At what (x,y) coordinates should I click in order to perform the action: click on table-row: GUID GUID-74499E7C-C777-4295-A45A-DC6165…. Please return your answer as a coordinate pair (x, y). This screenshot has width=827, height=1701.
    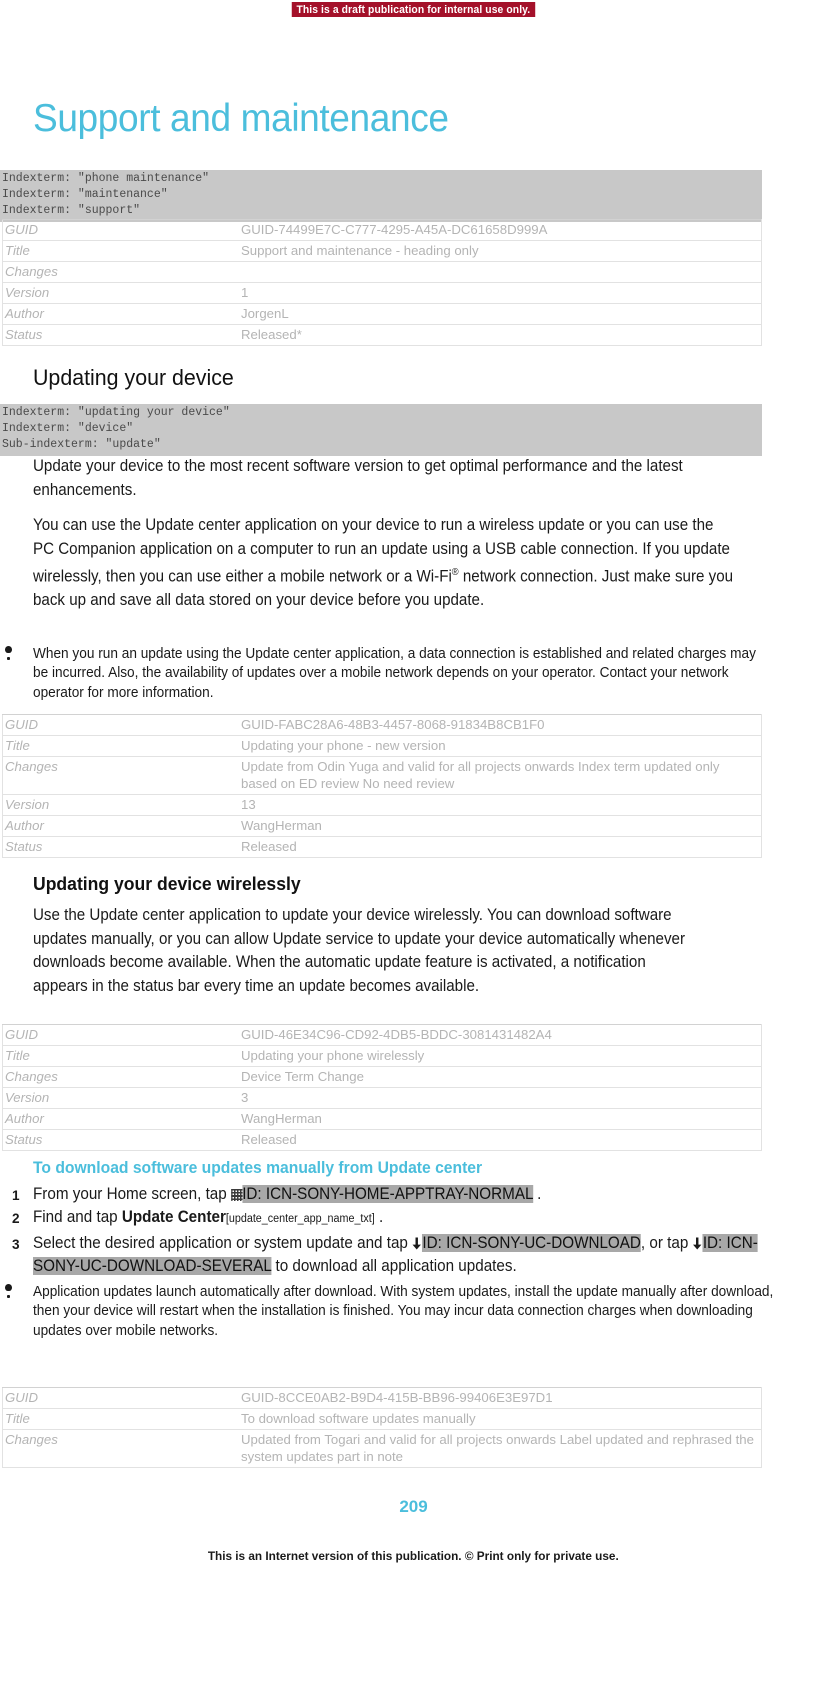
    Looking at the image, I should click on (382, 230).